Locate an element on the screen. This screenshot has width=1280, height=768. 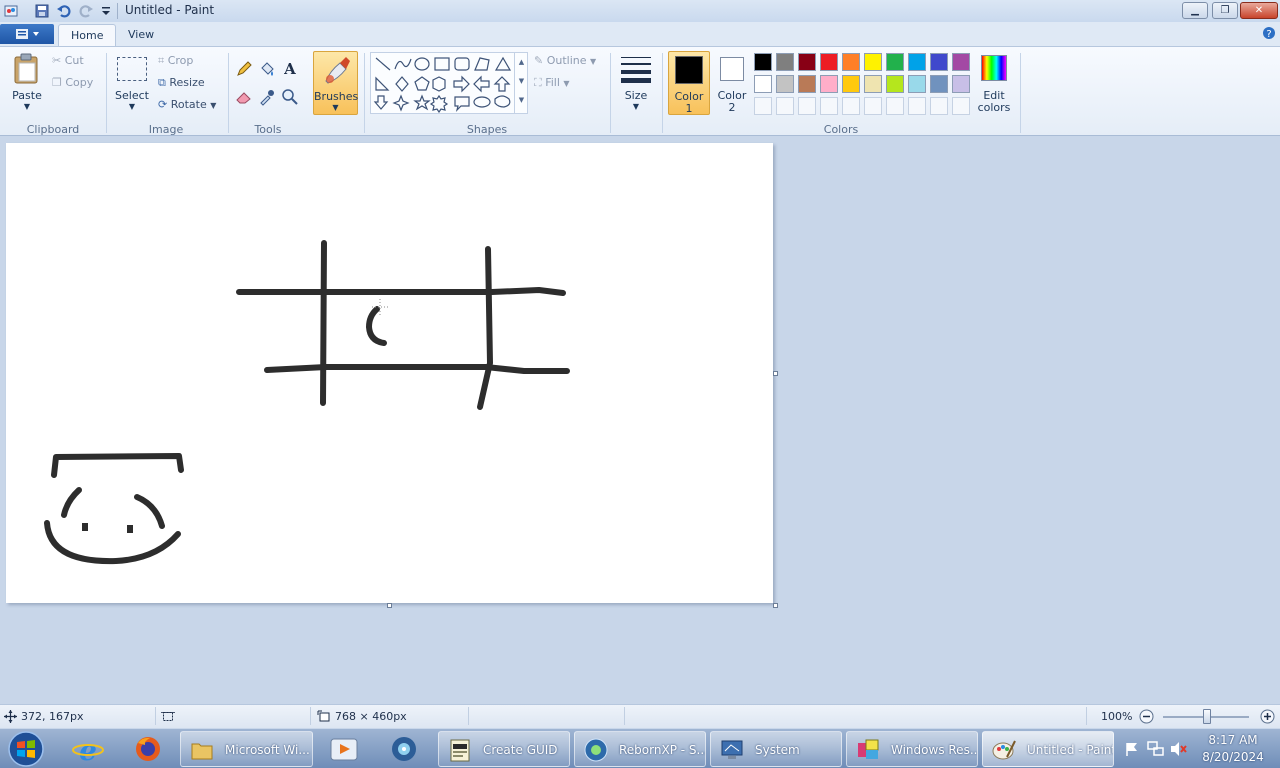
action-center-flag-icon is located at coordinates (1132, 749).